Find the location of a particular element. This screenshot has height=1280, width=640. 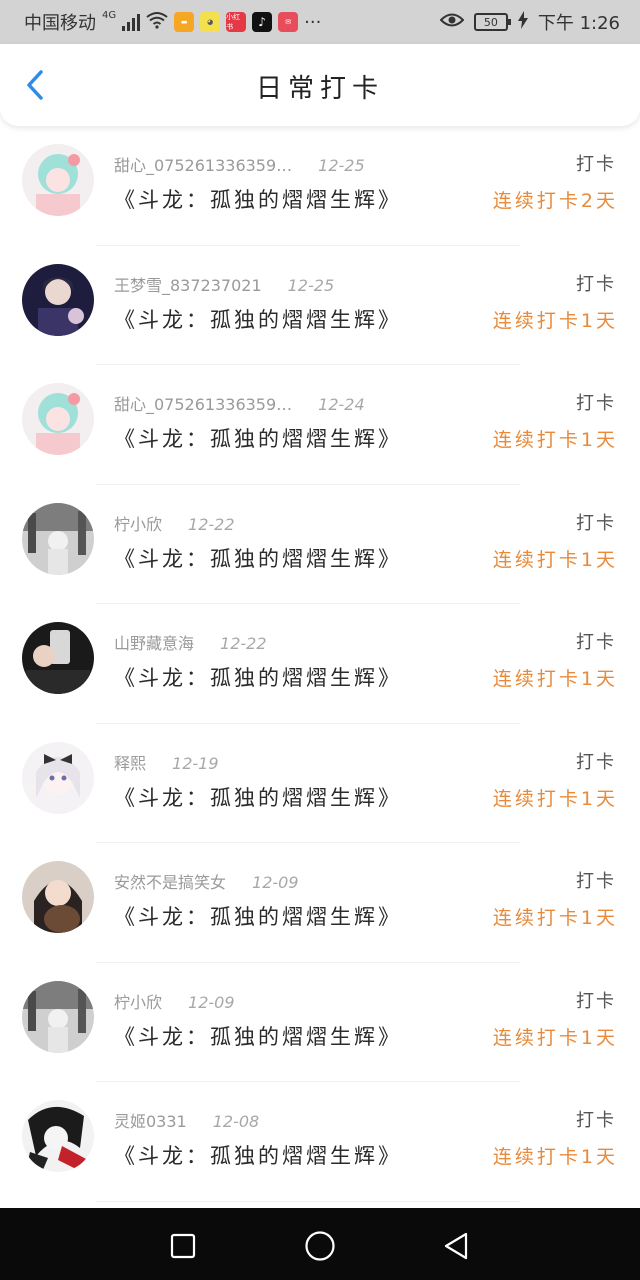

list-item: 柠小欣 12-22 《斗龙：孤独的熠熠生辉》 打卡 连续打卡1天 is located at coordinates (320, 545).